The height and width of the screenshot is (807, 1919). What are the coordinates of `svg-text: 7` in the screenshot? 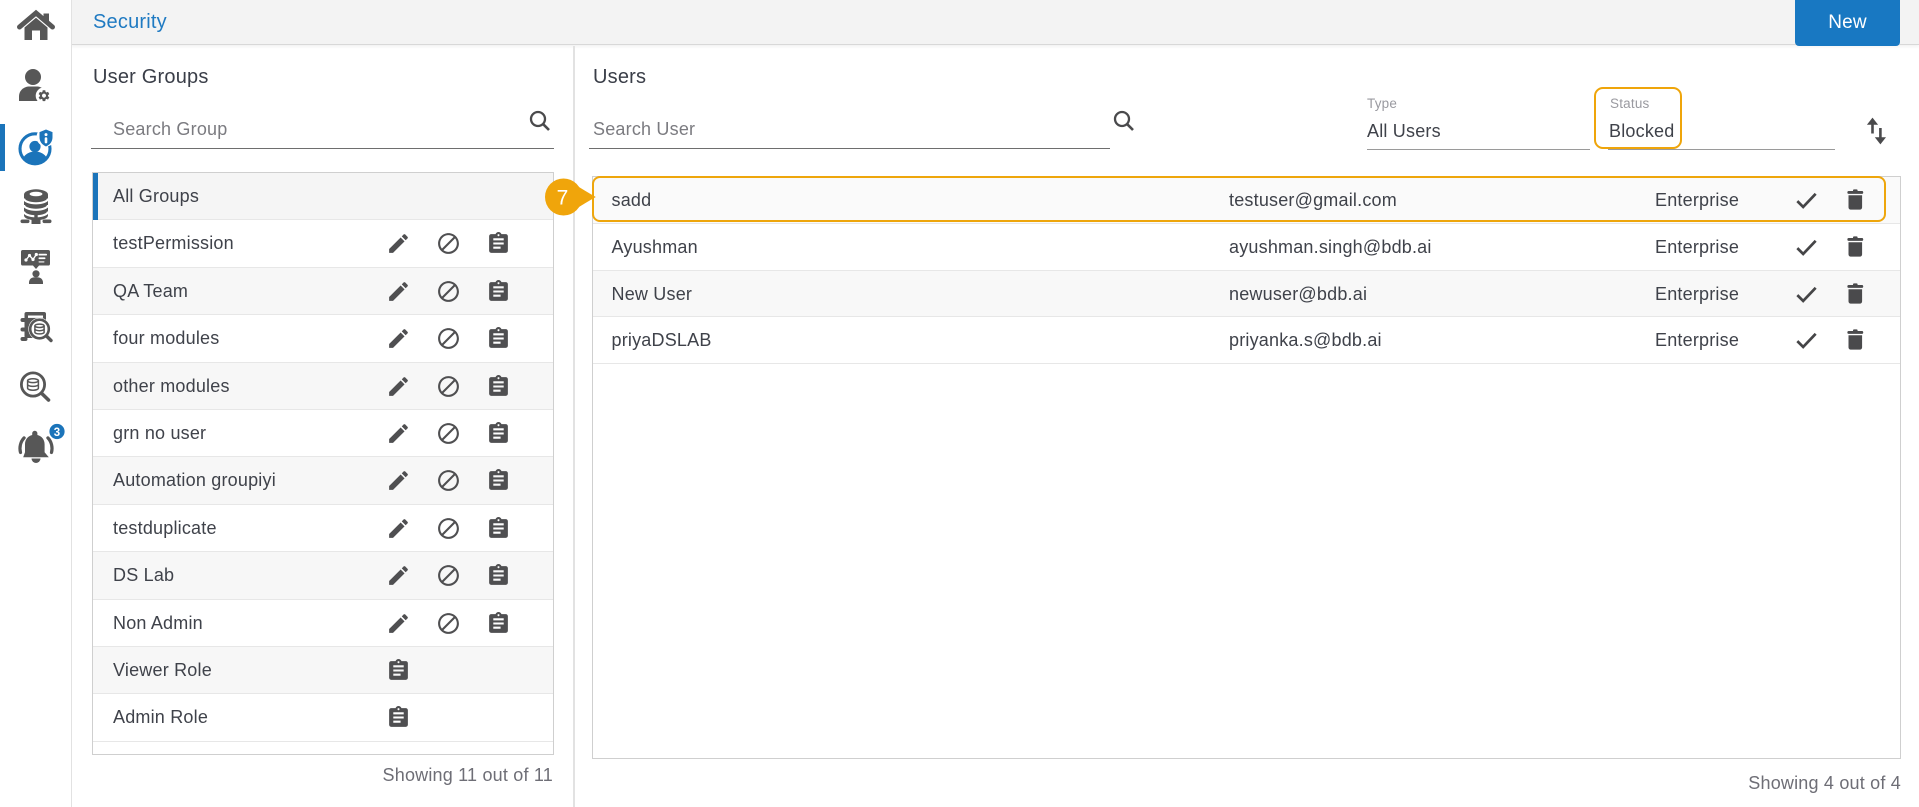 It's located at (563, 198).